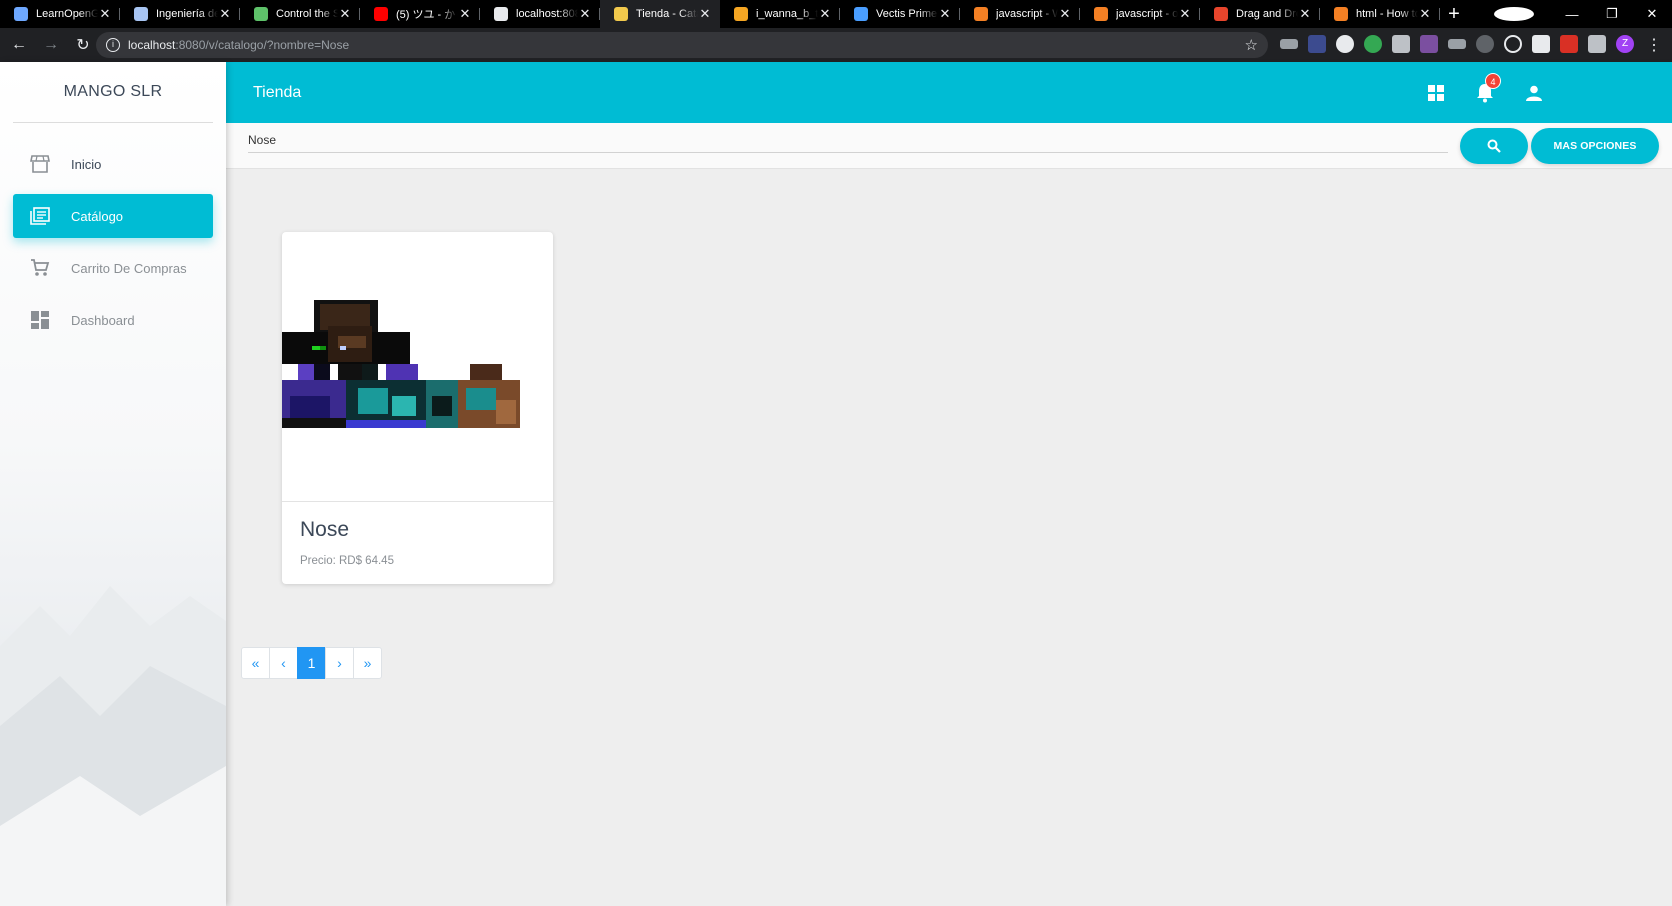  What do you see at coordinates (83, 45) in the screenshot?
I see `reload-button: ↻` at bounding box center [83, 45].